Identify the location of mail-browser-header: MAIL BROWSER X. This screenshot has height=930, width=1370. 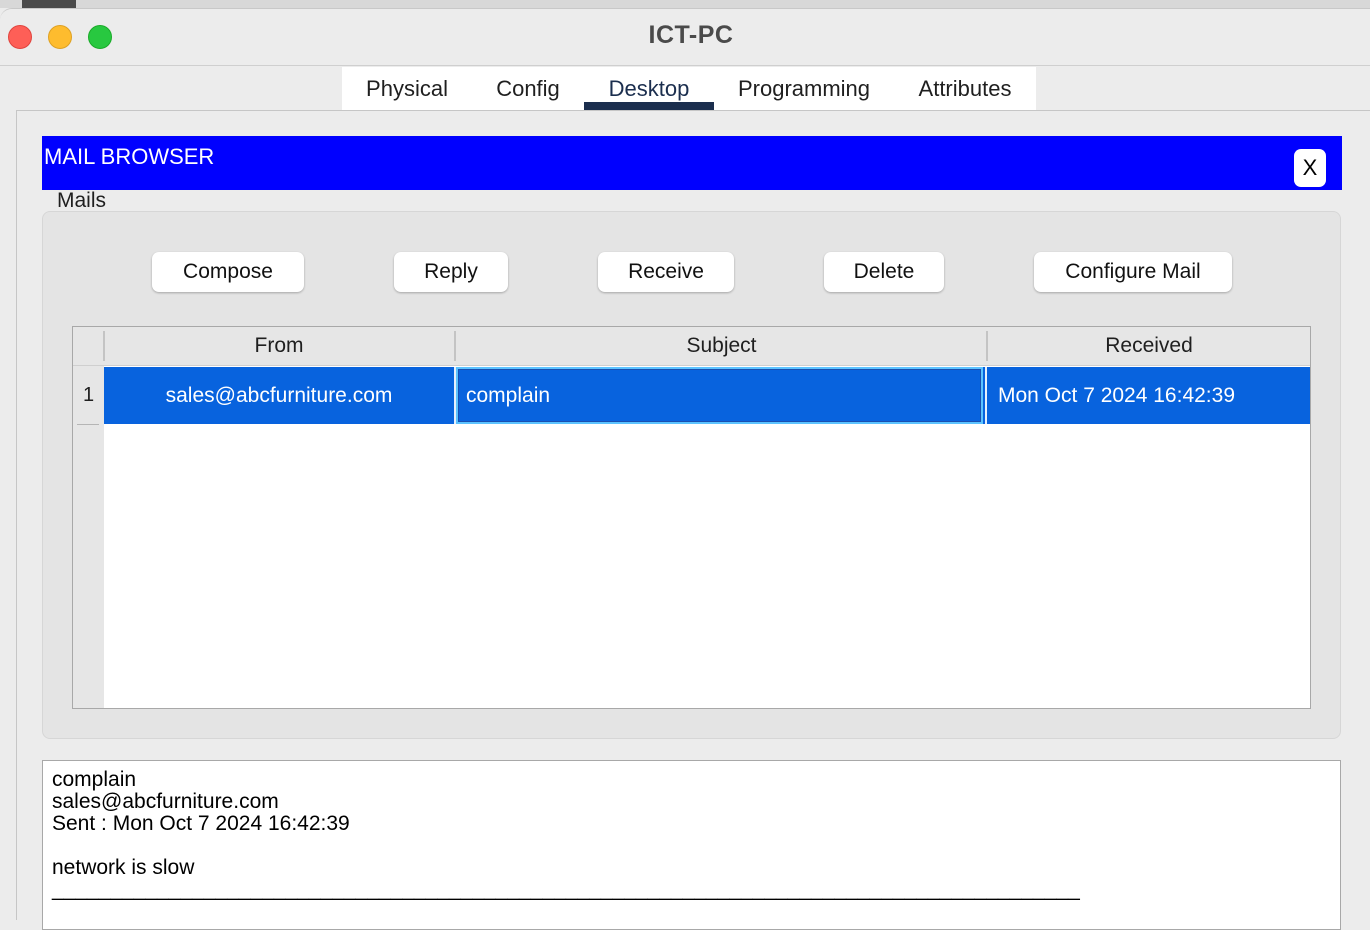
(692, 163).